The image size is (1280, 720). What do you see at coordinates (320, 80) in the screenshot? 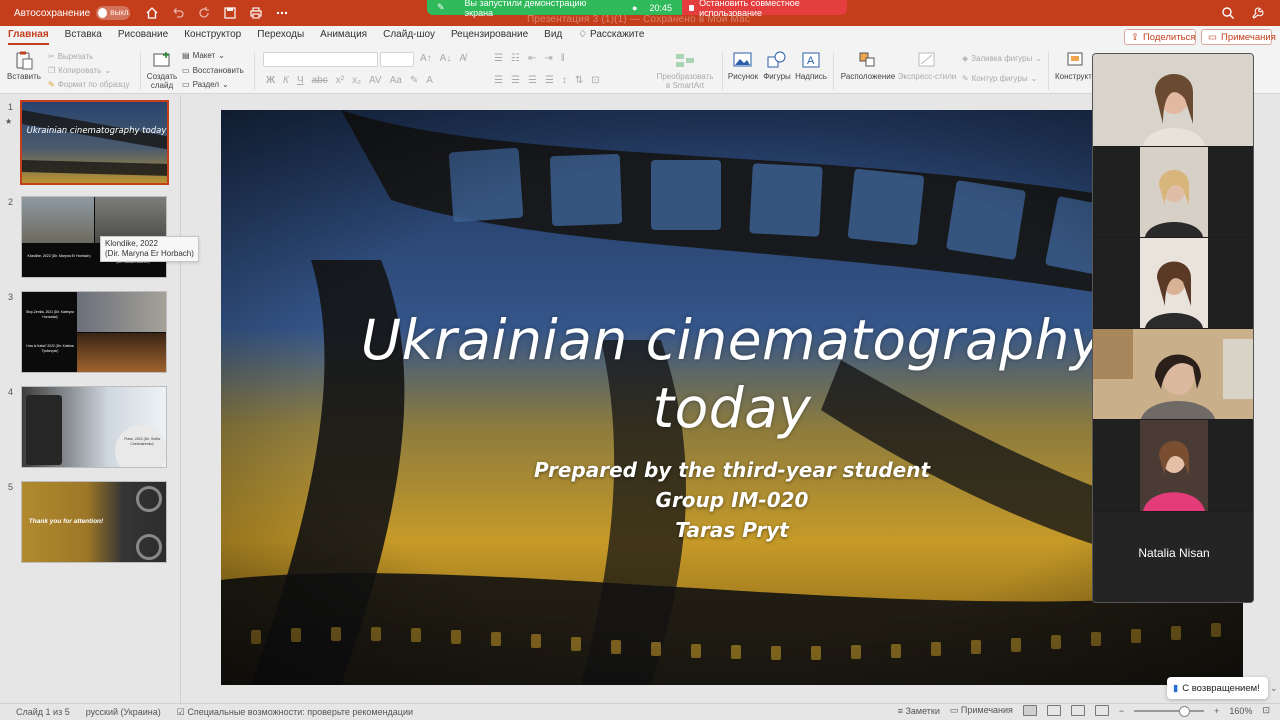
I see `strike-icon: abc` at bounding box center [320, 80].